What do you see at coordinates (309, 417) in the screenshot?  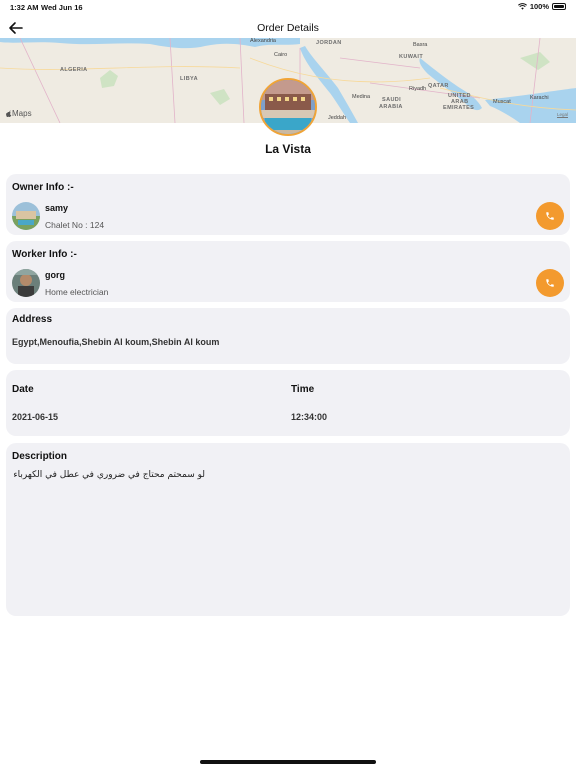 I see `time-value: 12:34:00` at bounding box center [309, 417].